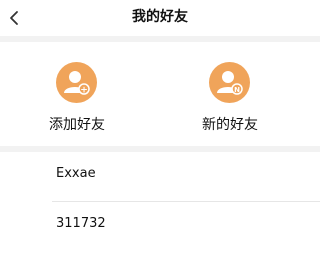 This screenshot has width=320, height=253. Describe the element at coordinates (76, 173) in the screenshot. I see `friend-name: Exxae` at that location.